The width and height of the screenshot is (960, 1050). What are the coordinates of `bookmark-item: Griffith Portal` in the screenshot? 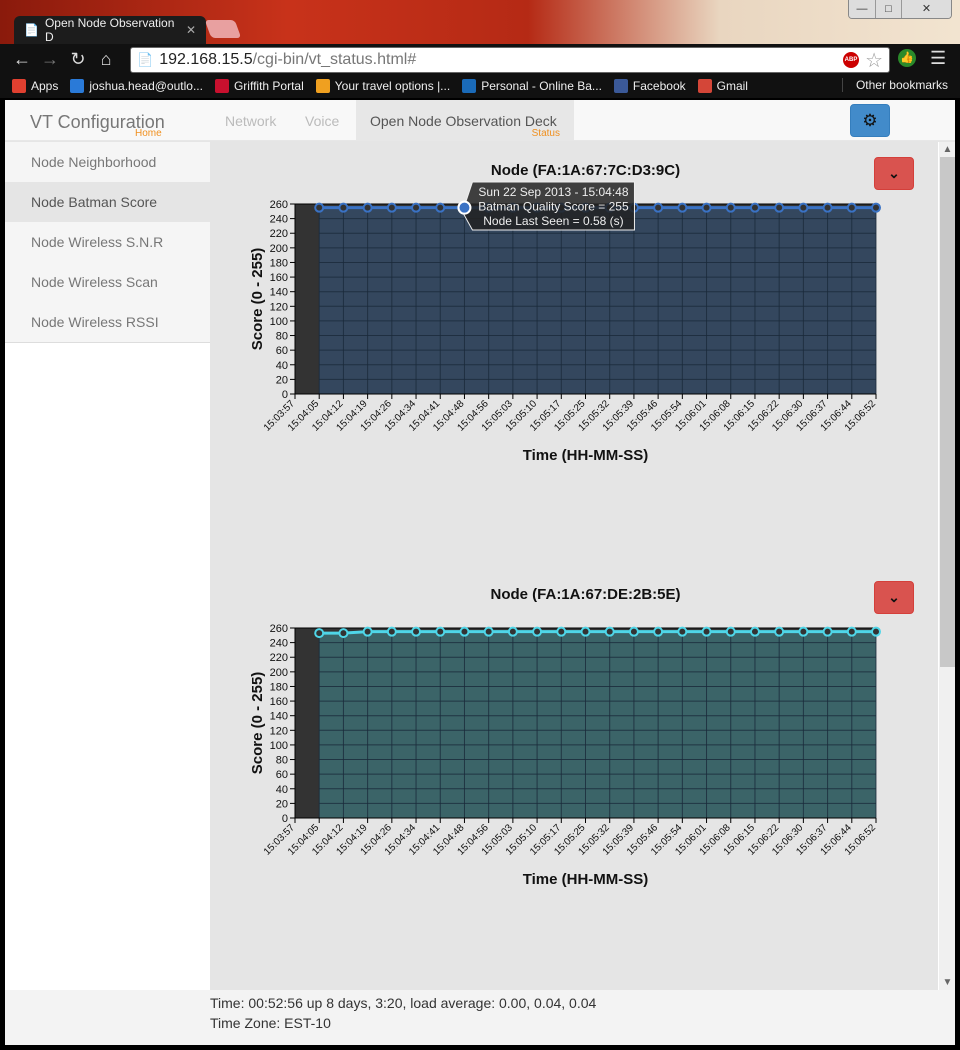 It's located at (259, 86).